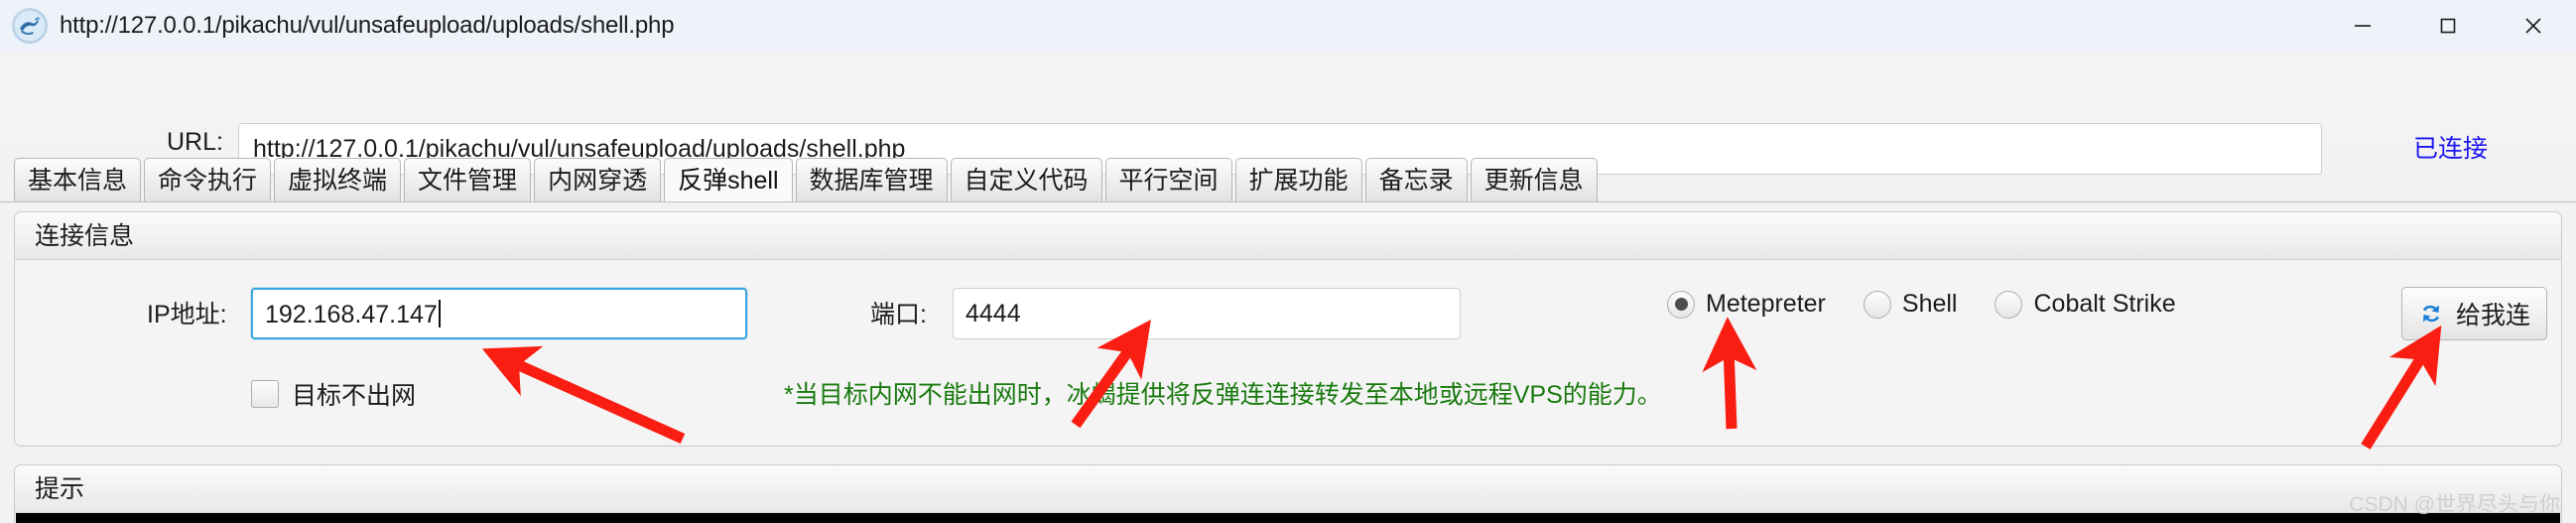 This screenshot has height=523, width=2576. I want to click on text-caret, so click(440, 313).